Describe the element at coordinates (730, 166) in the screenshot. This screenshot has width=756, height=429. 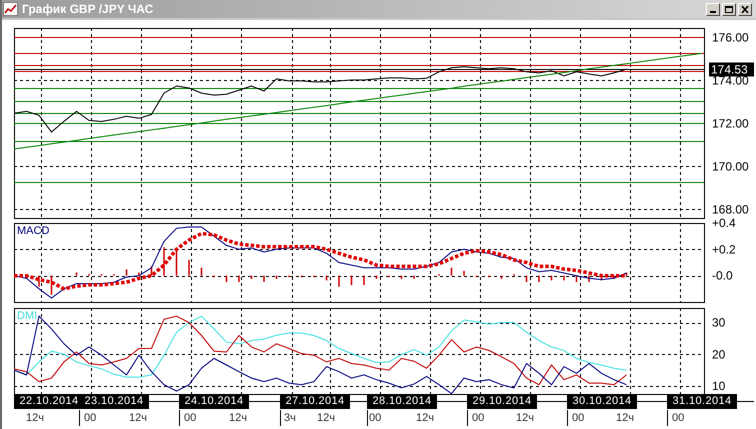
I see `axis-label: 170.00` at that location.